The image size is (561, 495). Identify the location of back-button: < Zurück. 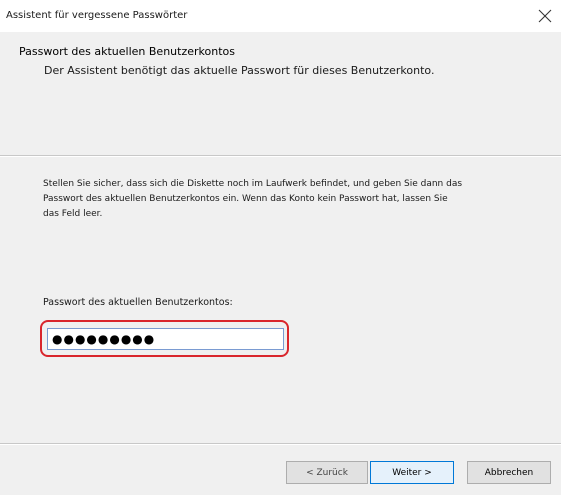
(327, 472).